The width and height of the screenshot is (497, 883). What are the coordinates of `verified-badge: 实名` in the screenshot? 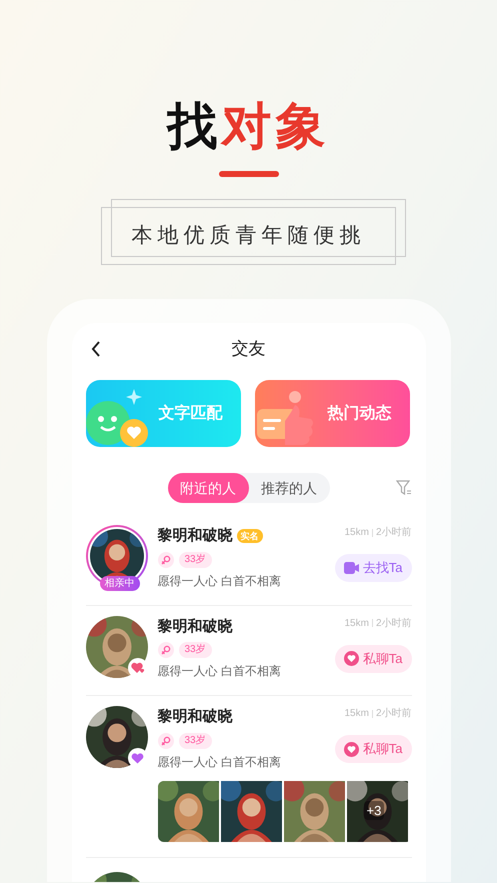 It's located at (249, 536).